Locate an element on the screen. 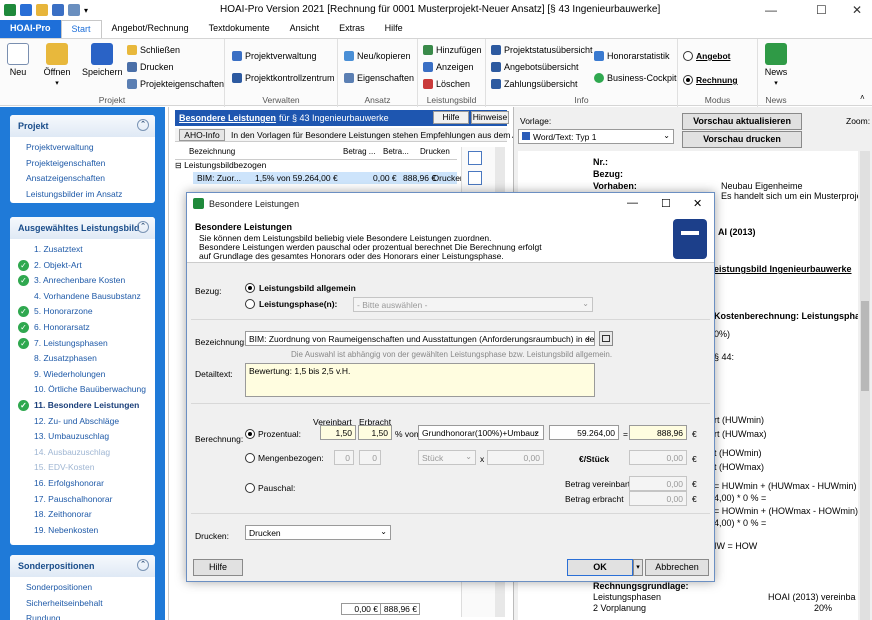 This screenshot has width=872, height=620. tab-ansicht: Ansicht is located at coordinates (305, 29).